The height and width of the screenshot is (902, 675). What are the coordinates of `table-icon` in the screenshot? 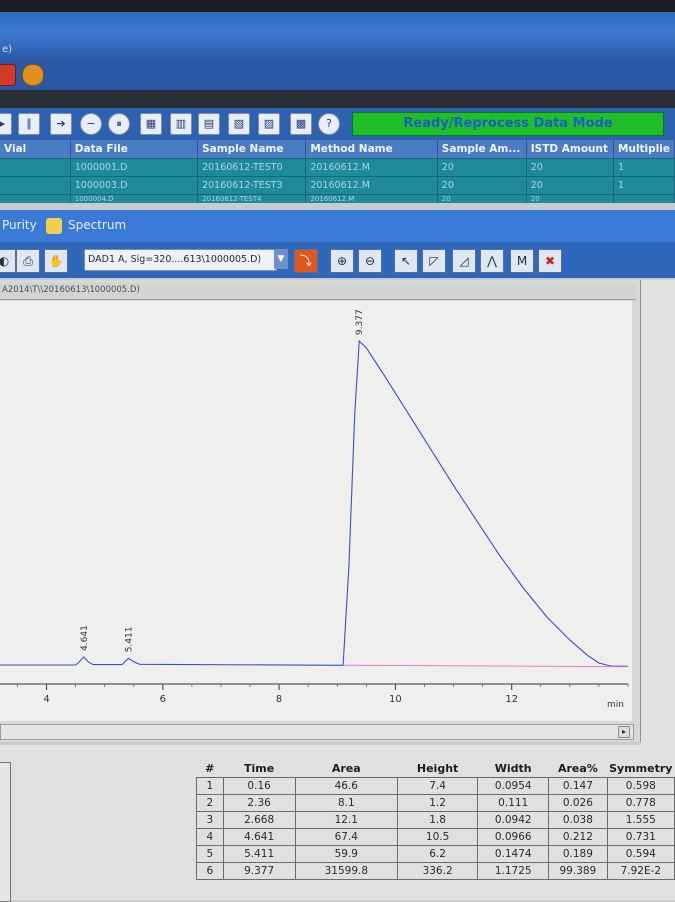 It's located at (8, 75).